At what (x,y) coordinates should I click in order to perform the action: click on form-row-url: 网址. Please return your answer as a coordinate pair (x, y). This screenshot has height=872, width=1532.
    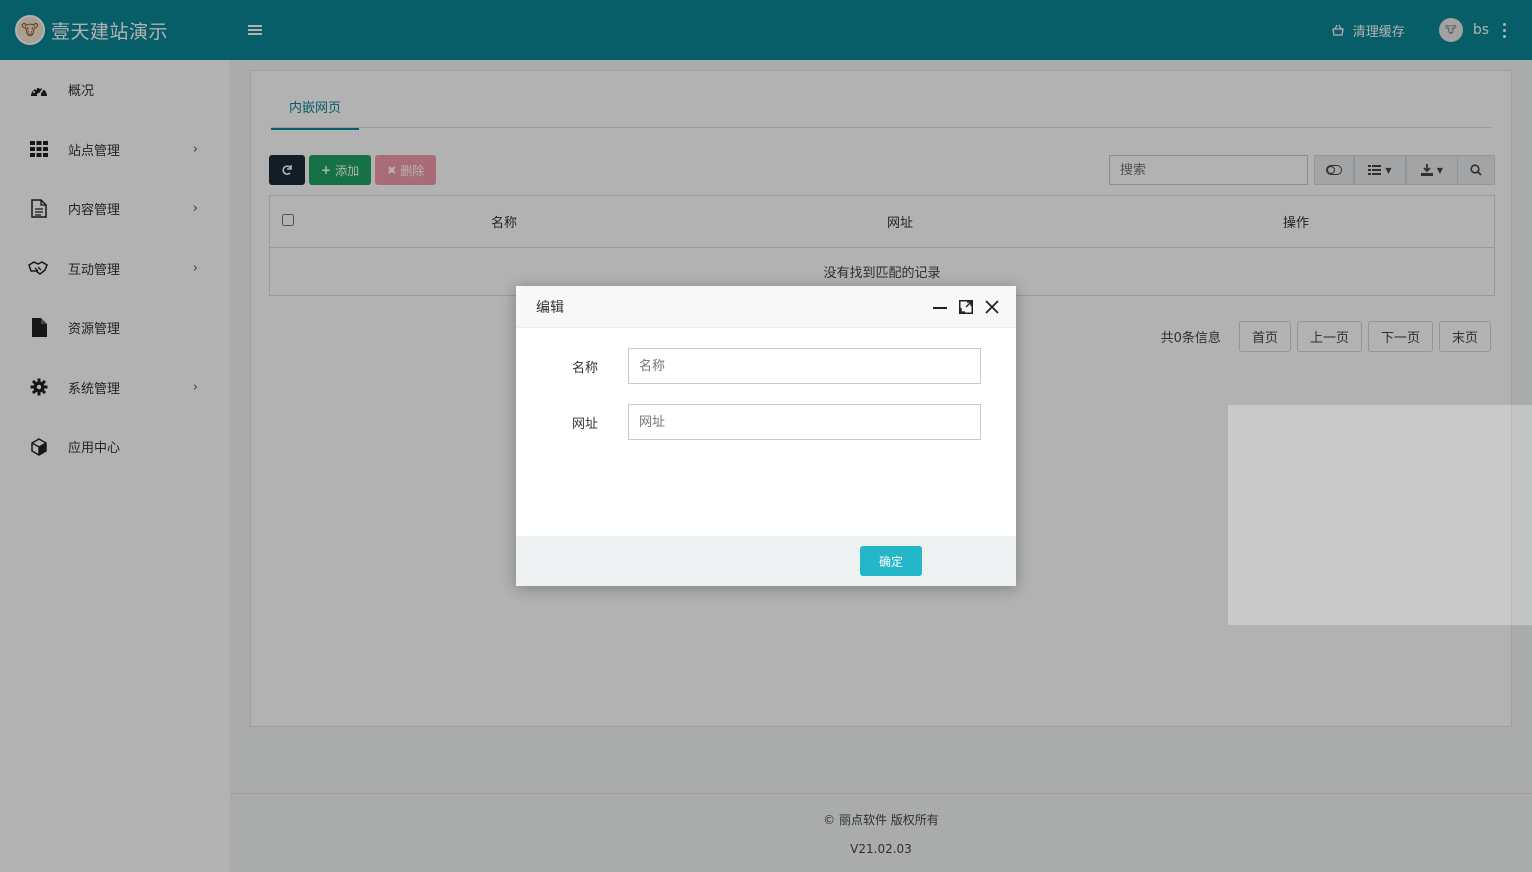
    Looking at the image, I should click on (766, 422).